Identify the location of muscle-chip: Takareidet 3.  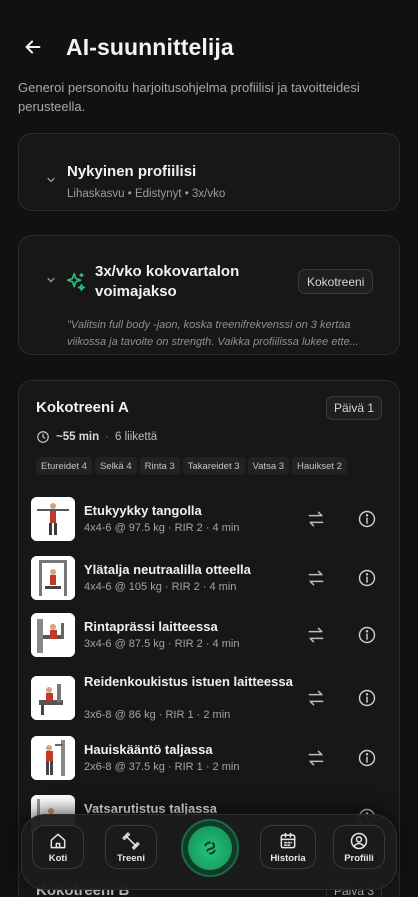
(213, 466).